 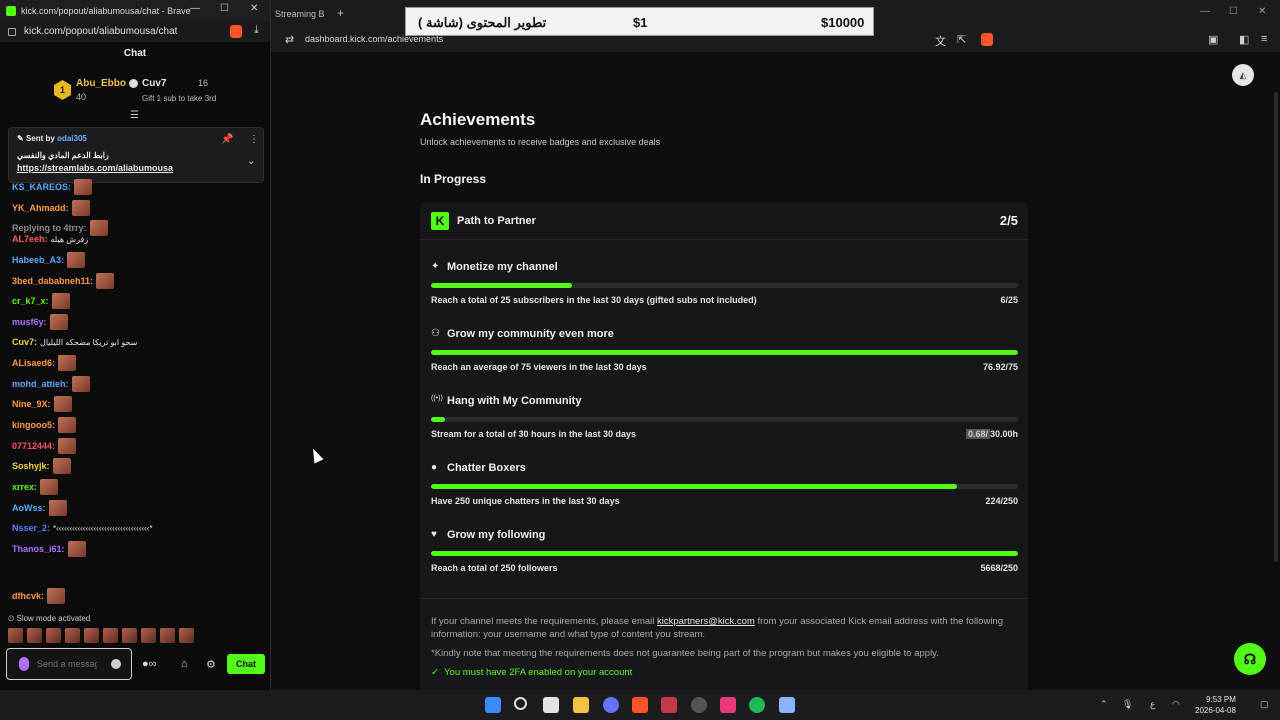 I want to click on start-icon, so click(x=493, y=705).